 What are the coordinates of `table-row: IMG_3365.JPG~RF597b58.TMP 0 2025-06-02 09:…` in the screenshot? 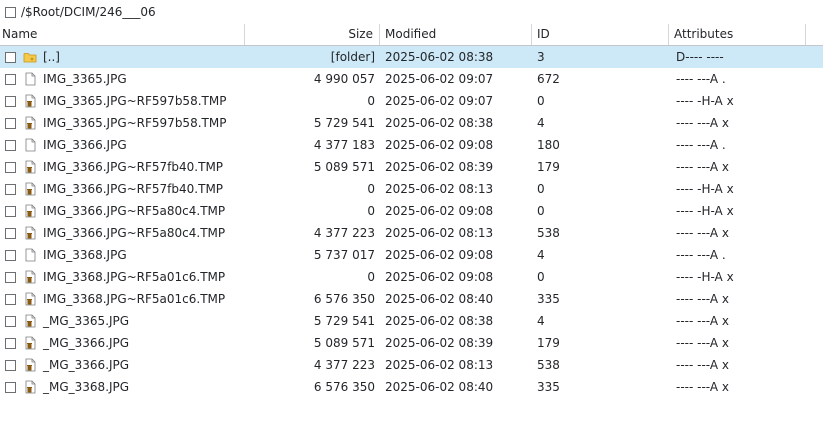 It's located at (411, 101).